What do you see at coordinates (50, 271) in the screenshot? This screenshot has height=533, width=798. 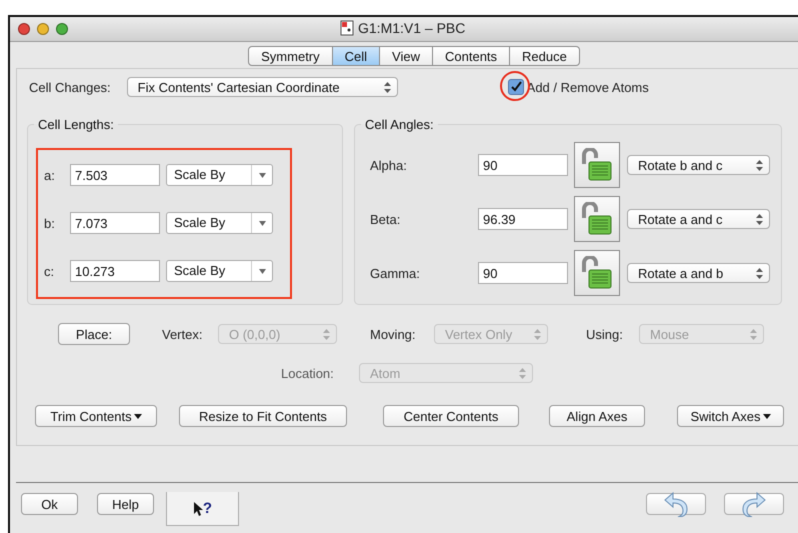 I see `field-label: c:` at bounding box center [50, 271].